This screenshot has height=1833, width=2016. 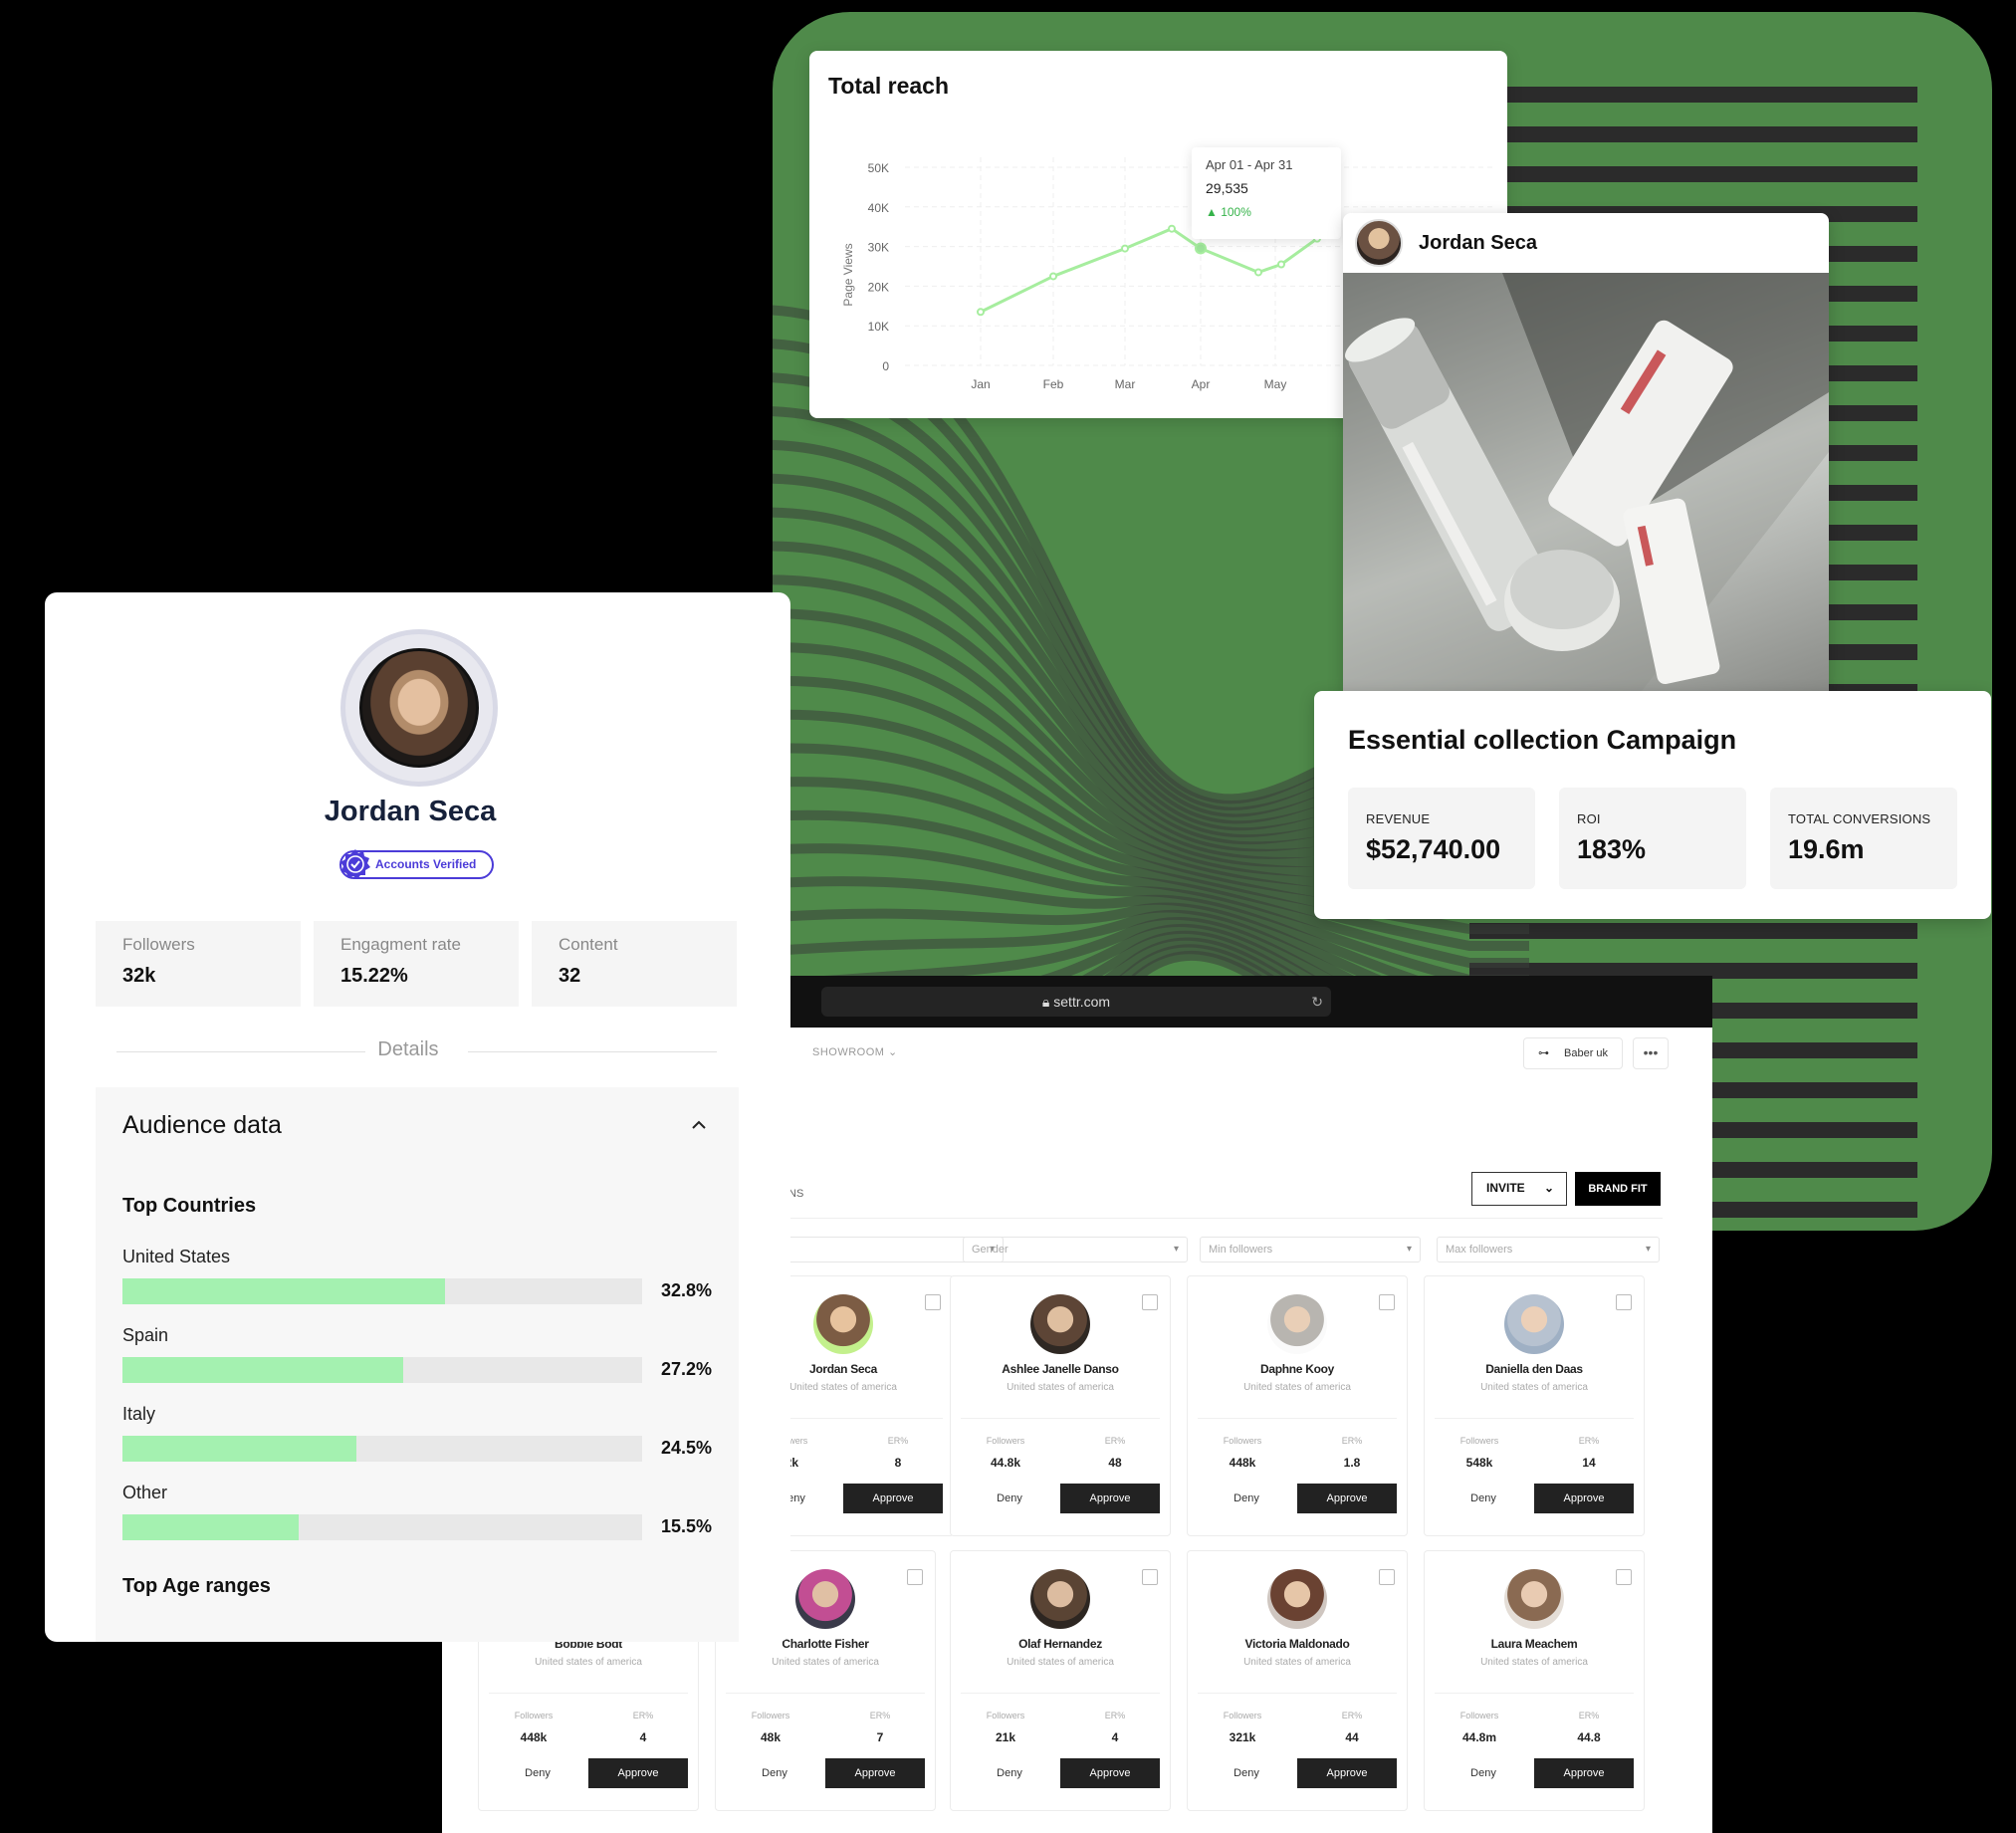 What do you see at coordinates (283, 1291) in the screenshot?
I see `progress-fill` at bounding box center [283, 1291].